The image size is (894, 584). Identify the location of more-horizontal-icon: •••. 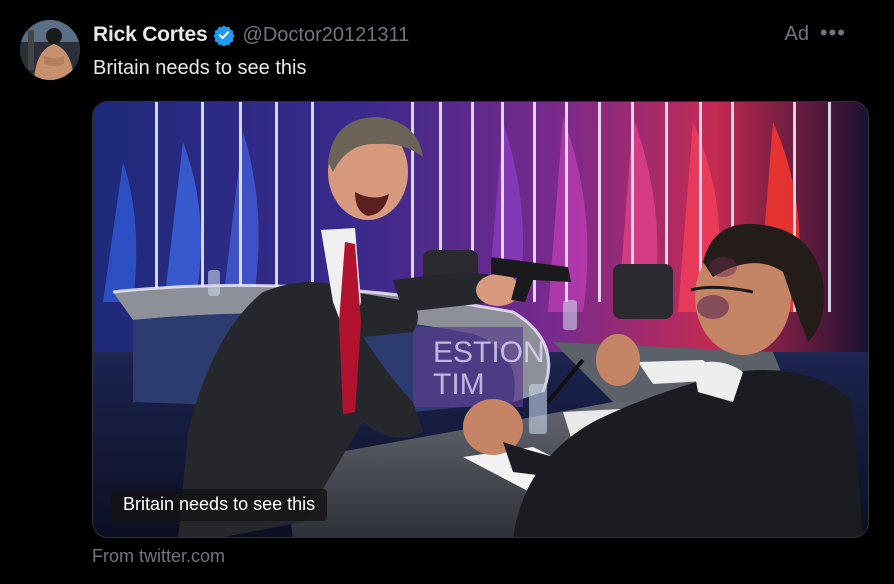
(833, 33).